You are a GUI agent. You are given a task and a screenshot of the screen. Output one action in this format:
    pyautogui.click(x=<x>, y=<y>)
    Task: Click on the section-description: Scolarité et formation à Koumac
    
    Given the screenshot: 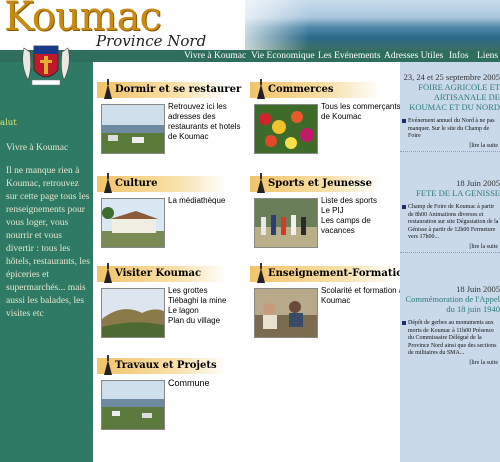 What is the action you would take?
    pyautogui.click(x=362, y=296)
    